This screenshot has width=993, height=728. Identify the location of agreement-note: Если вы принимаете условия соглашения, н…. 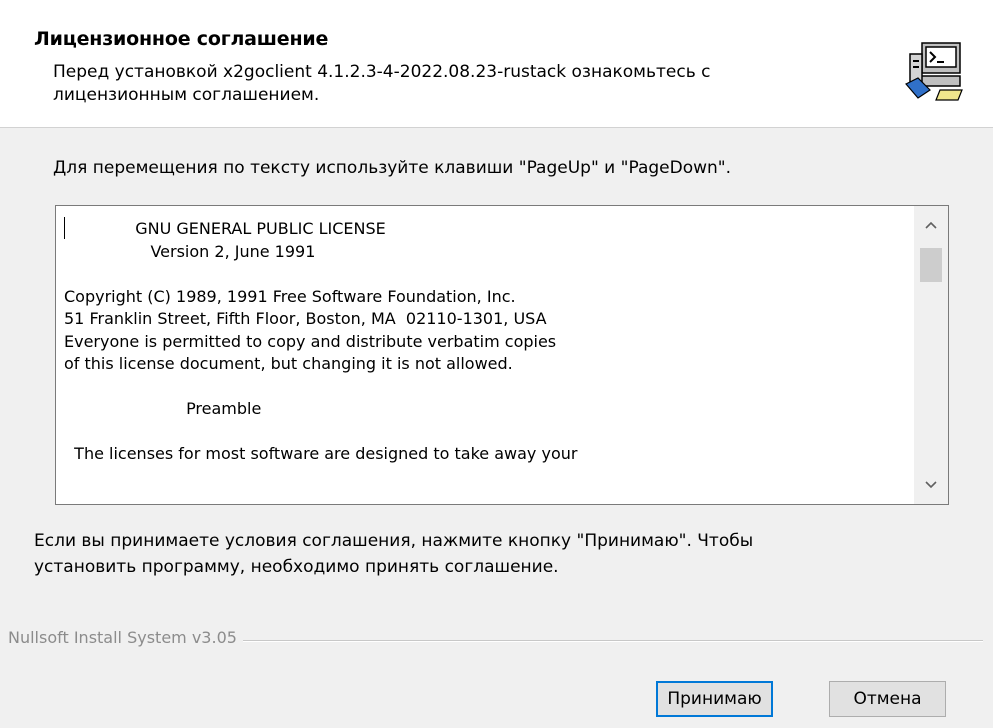
(394, 554).